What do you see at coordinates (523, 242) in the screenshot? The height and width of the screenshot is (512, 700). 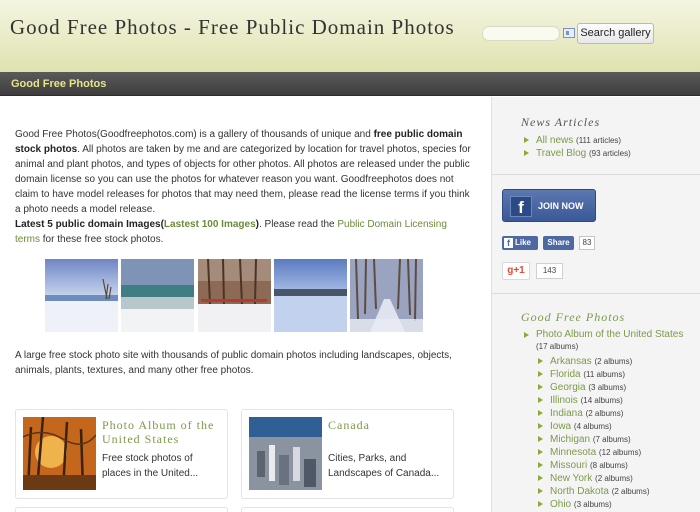 I see `like-label: Like` at bounding box center [523, 242].